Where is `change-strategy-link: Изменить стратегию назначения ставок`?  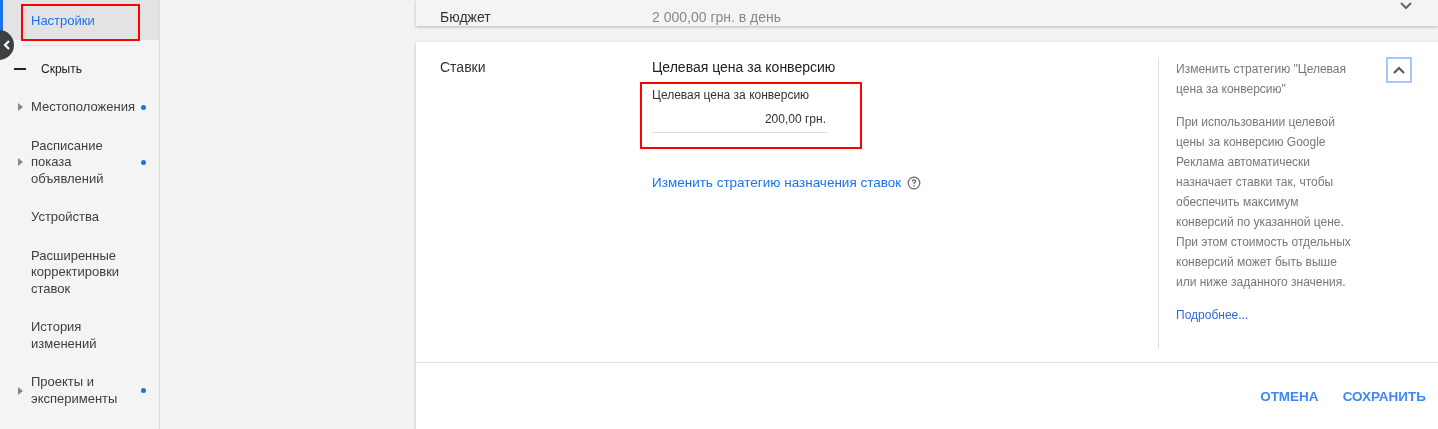 change-strategy-link: Изменить стратегию назначения ставок is located at coordinates (777, 182).